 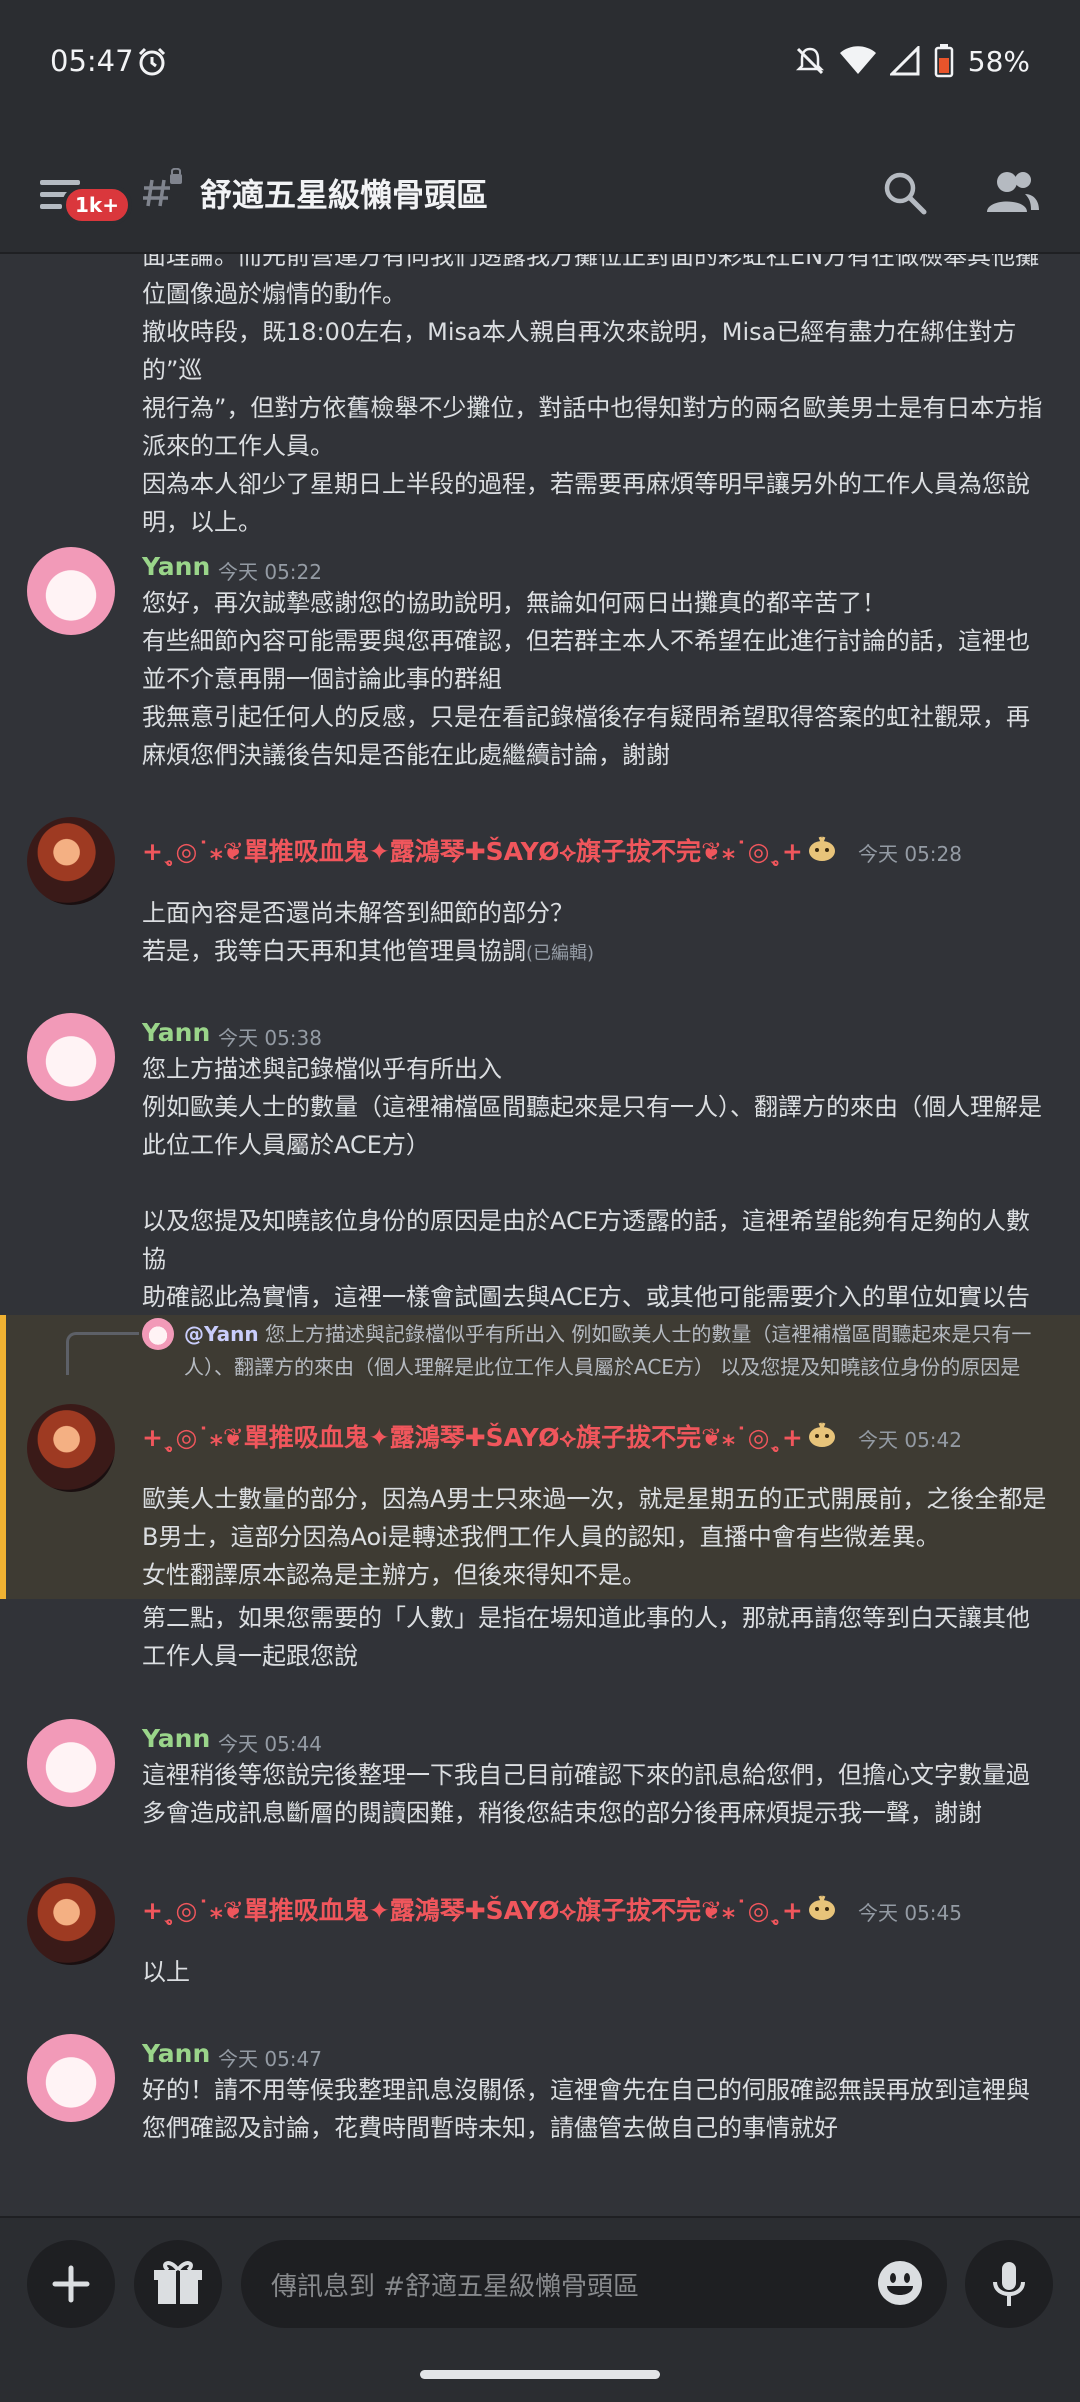 I want to click on timestamp: 今天 05:38, so click(x=270, y=1038).